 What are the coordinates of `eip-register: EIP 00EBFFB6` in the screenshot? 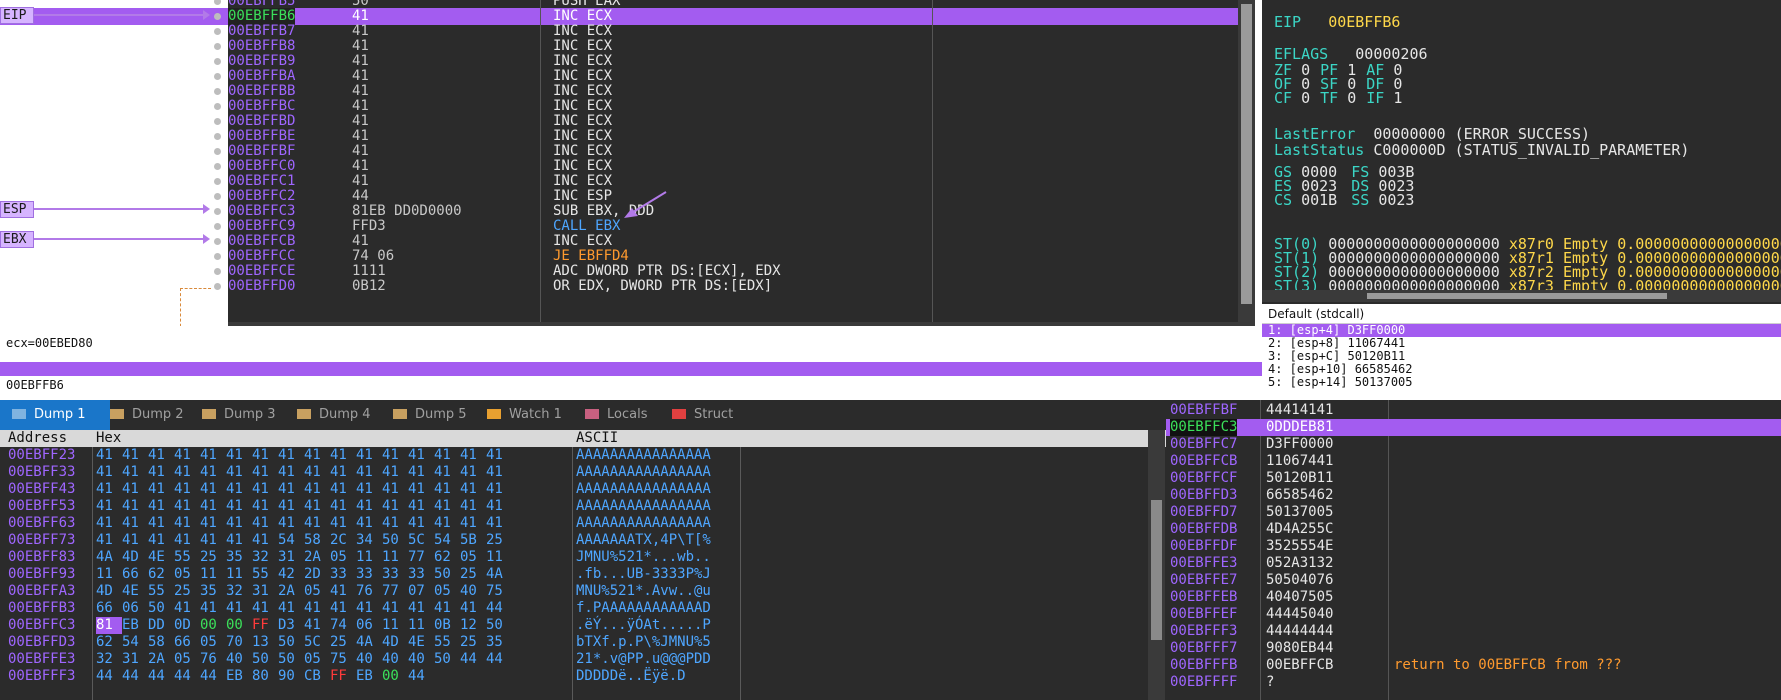 It's located at (1337, 22).